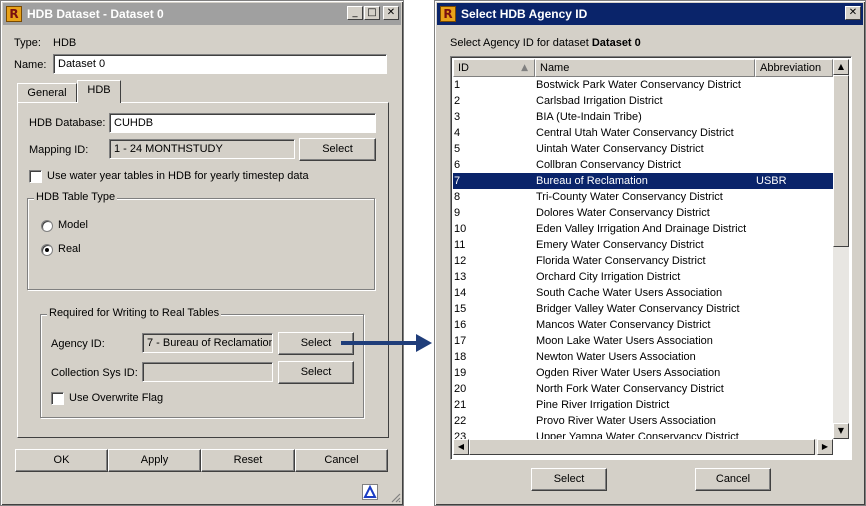 Image resolution: width=866 pixels, height=506 pixels. I want to click on instruction-prefix: Select Agency ID for dataset, so click(521, 43).